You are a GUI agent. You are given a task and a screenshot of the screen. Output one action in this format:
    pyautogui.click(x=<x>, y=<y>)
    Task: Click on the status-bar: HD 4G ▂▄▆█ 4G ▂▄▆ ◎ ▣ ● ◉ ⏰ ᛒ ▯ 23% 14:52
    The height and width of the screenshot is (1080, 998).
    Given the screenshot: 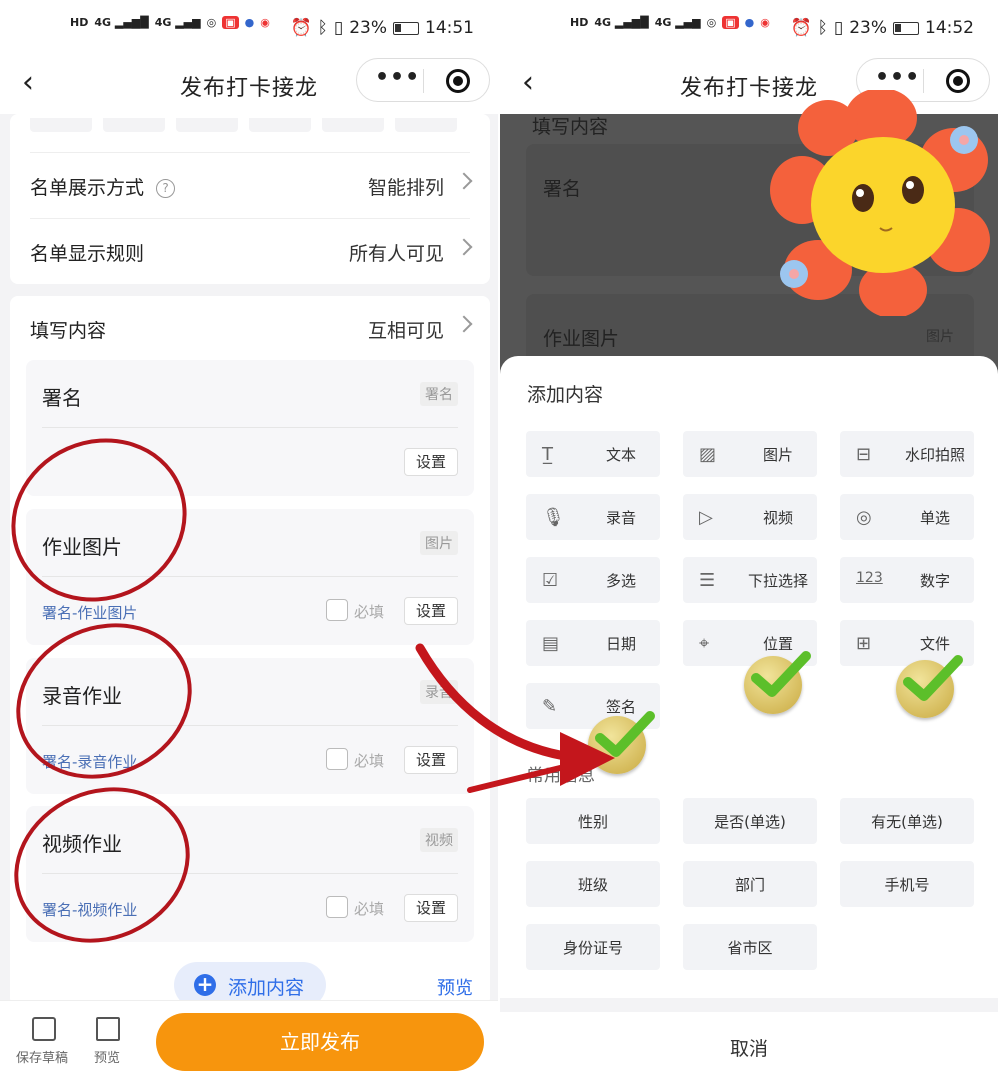 What is the action you would take?
    pyautogui.click(x=749, y=29)
    